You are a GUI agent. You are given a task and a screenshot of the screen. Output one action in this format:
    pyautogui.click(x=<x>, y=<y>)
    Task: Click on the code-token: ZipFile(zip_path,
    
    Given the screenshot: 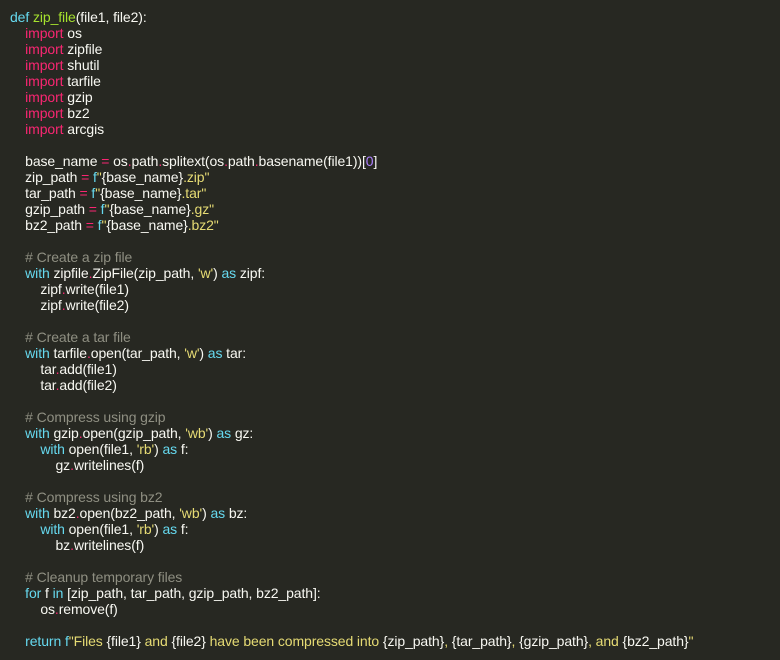 What is the action you would take?
    pyautogui.click(x=145, y=273)
    